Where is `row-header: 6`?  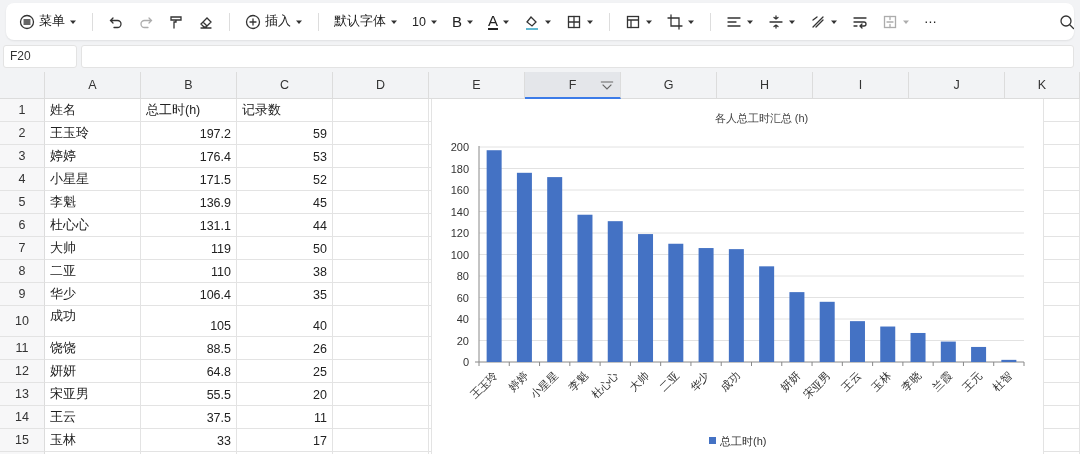 row-header: 6 is located at coordinates (22, 225).